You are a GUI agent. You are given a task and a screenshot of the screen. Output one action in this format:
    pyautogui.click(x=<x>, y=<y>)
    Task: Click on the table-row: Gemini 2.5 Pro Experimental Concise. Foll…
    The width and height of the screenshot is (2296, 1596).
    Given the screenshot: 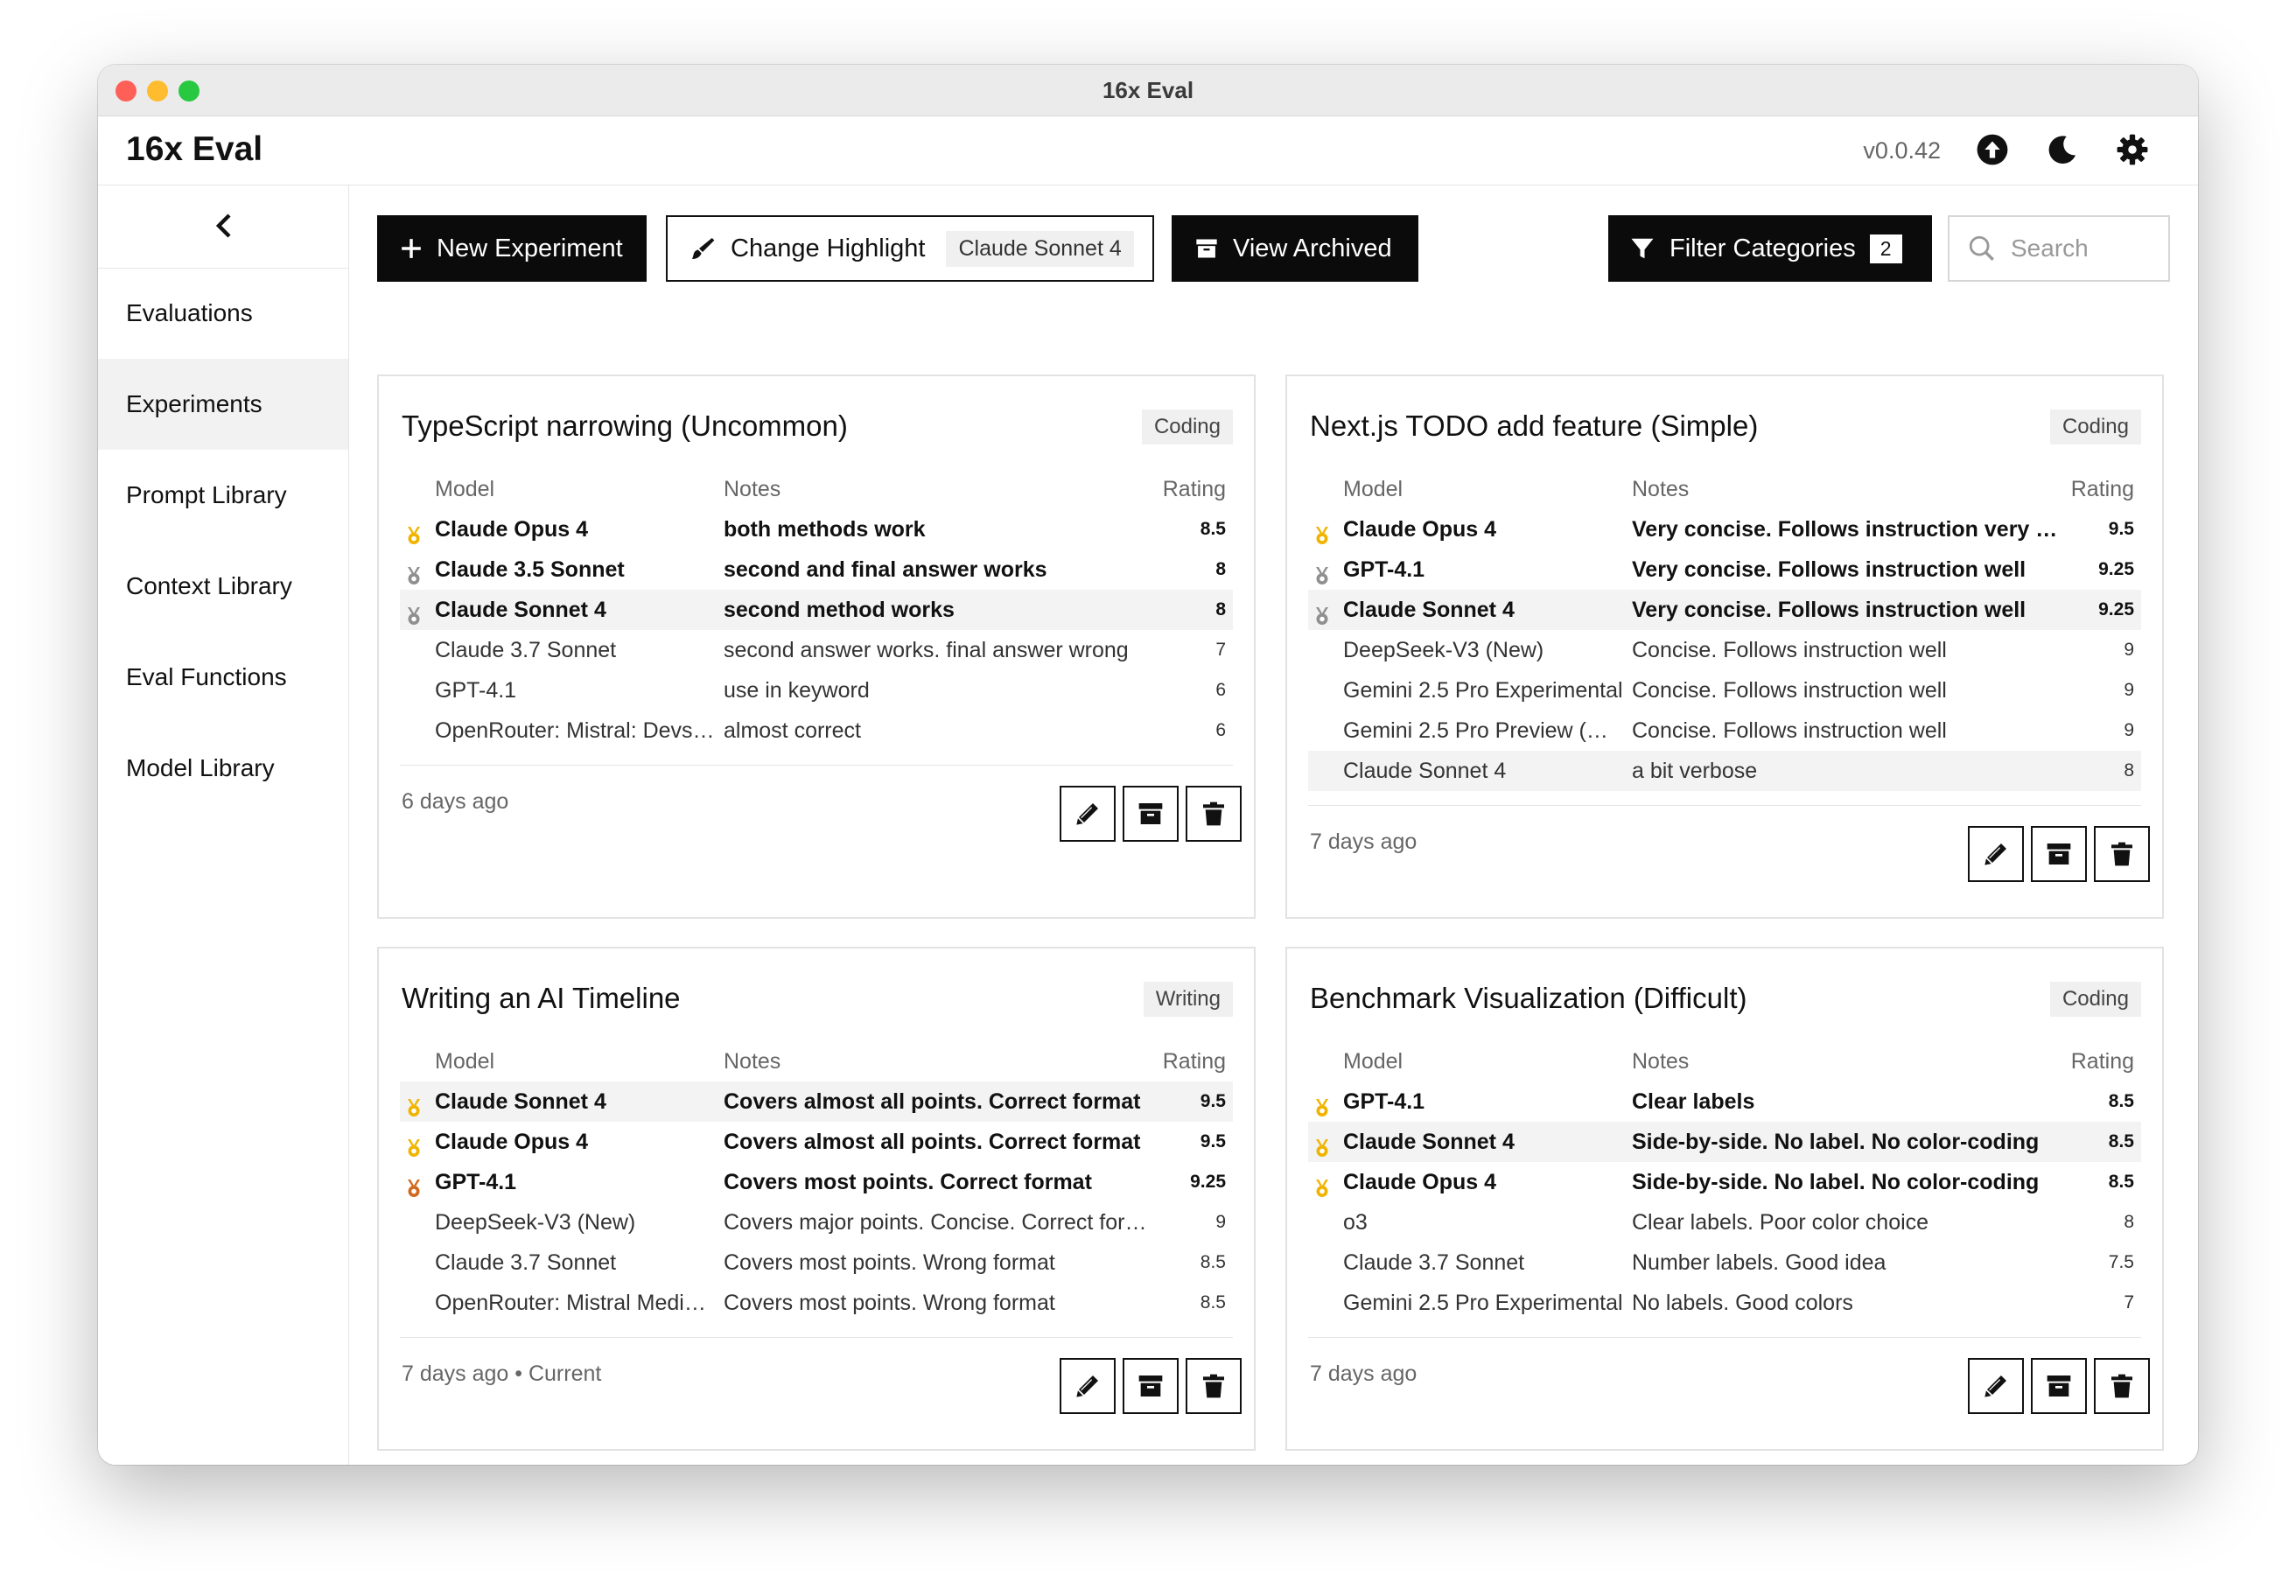 What is the action you would take?
    pyautogui.click(x=1724, y=690)
    